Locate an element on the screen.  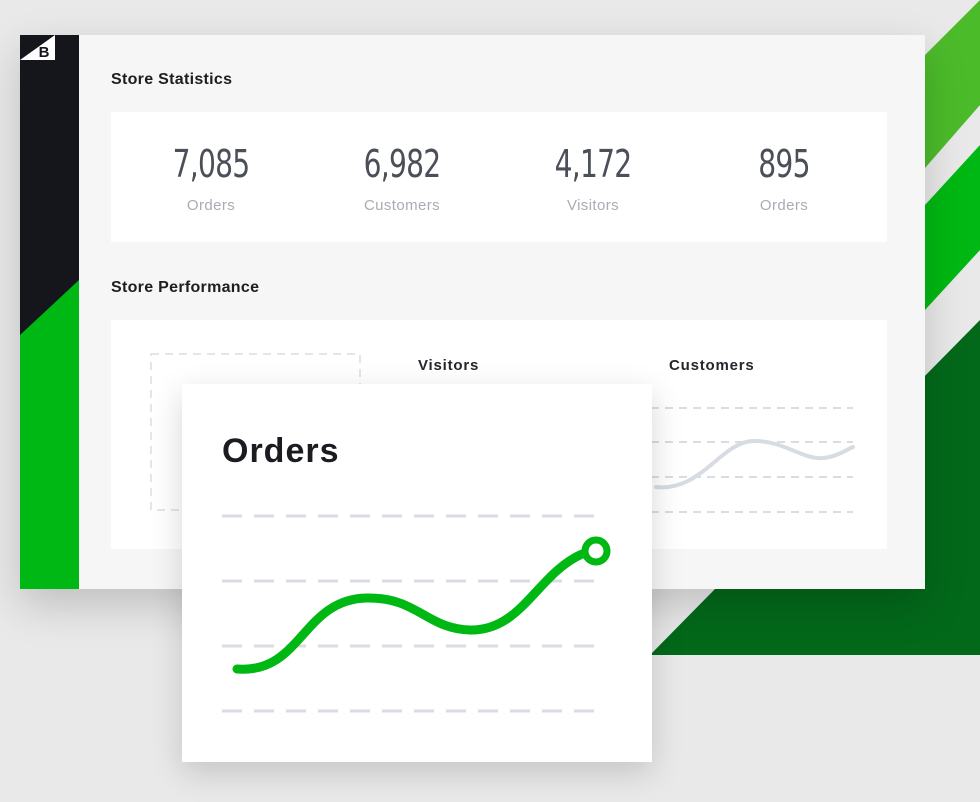
stat-visitors: 4,172 Visitors is located at coordinates (593, 177).